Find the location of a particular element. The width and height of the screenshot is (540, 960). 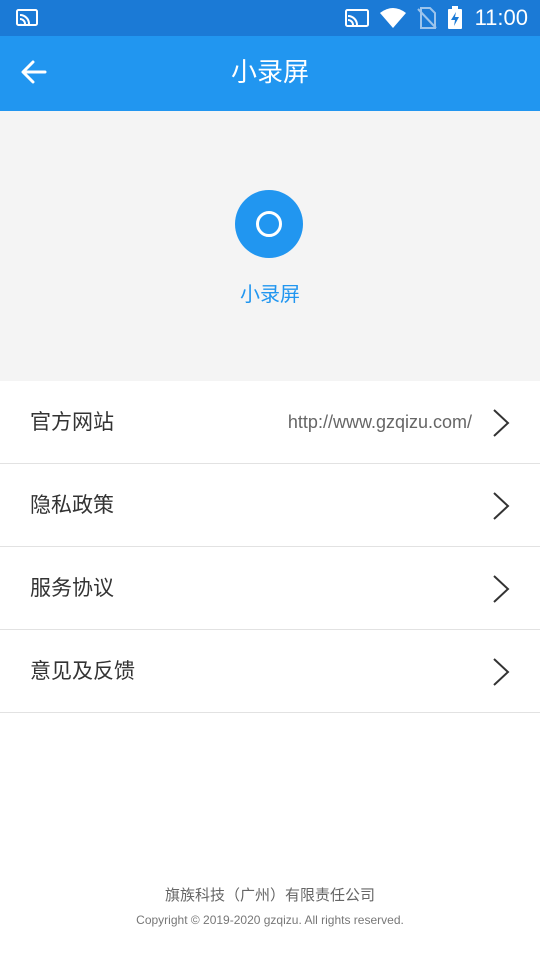

menu-item-label: 意见及反馈 is located at coordinates (82, 671).